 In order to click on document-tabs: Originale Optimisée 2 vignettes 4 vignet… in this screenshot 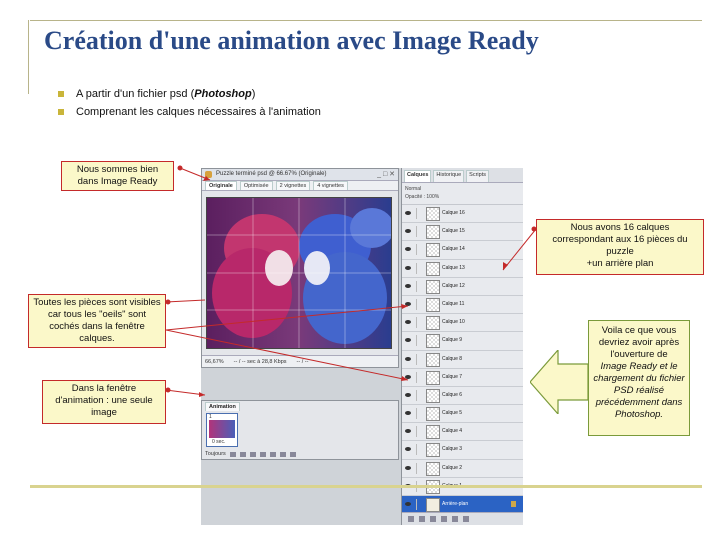, I will do `click(300, 186)`.